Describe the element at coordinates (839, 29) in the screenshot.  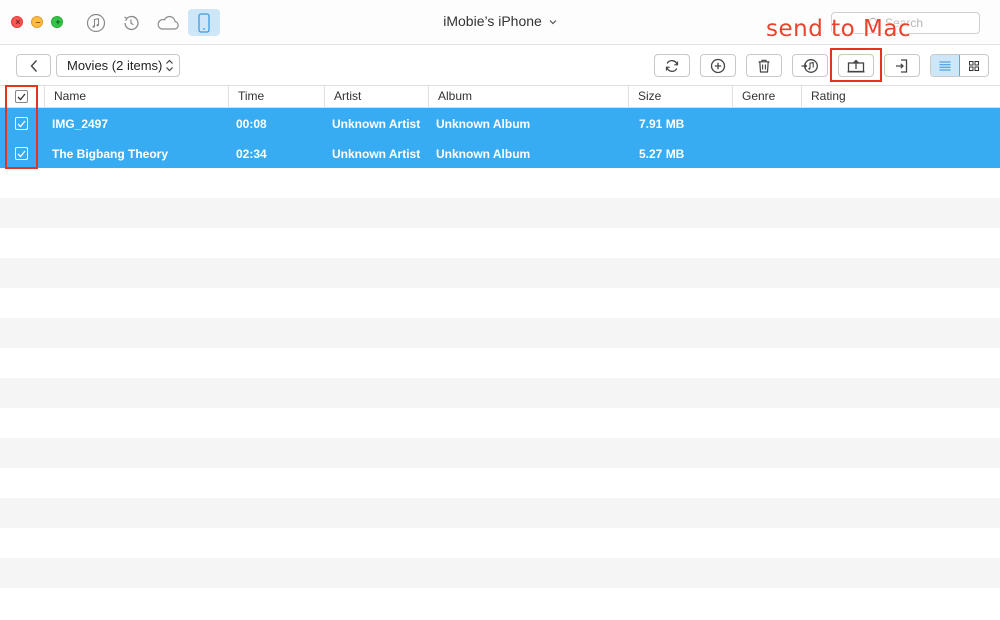
I see `send-to-mac-annotation: send to Mac` at that location.